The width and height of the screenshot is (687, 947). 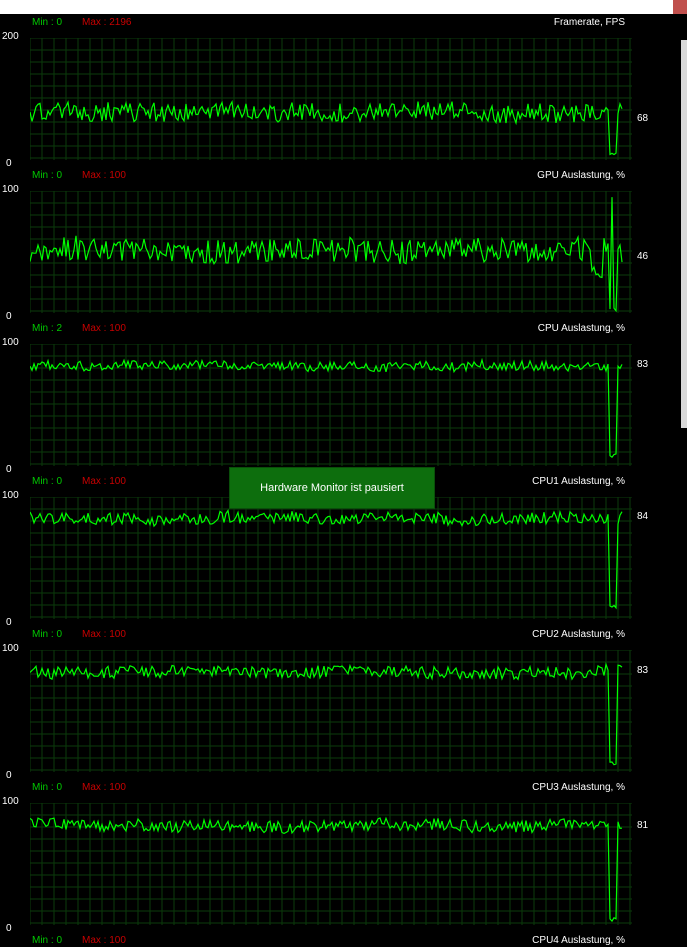 What do you see at coordinates (326, 714) in the screenshot?
I see `trace-line-cpu2` at bounding box center [326, 714].